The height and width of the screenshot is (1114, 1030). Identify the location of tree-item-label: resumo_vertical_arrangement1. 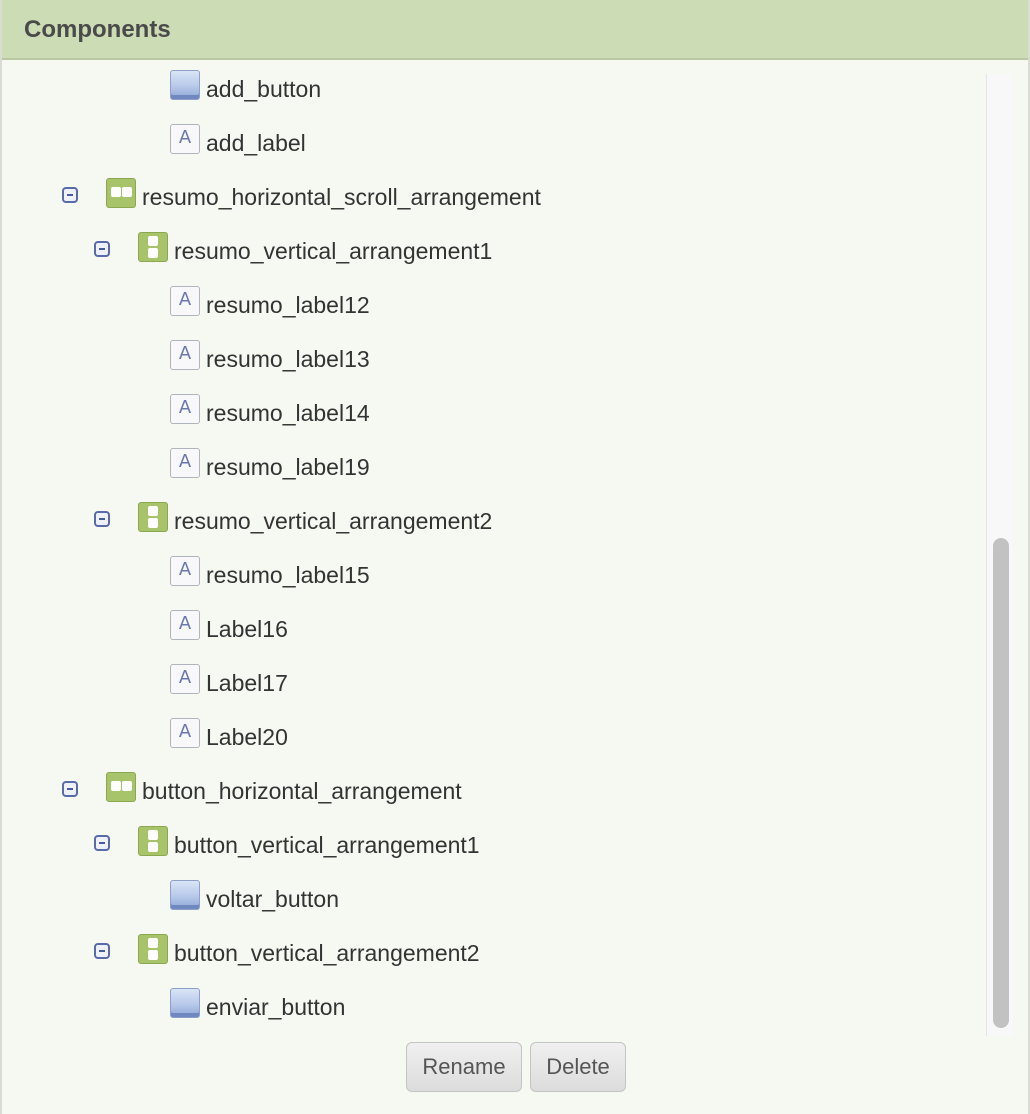
(333, 251).